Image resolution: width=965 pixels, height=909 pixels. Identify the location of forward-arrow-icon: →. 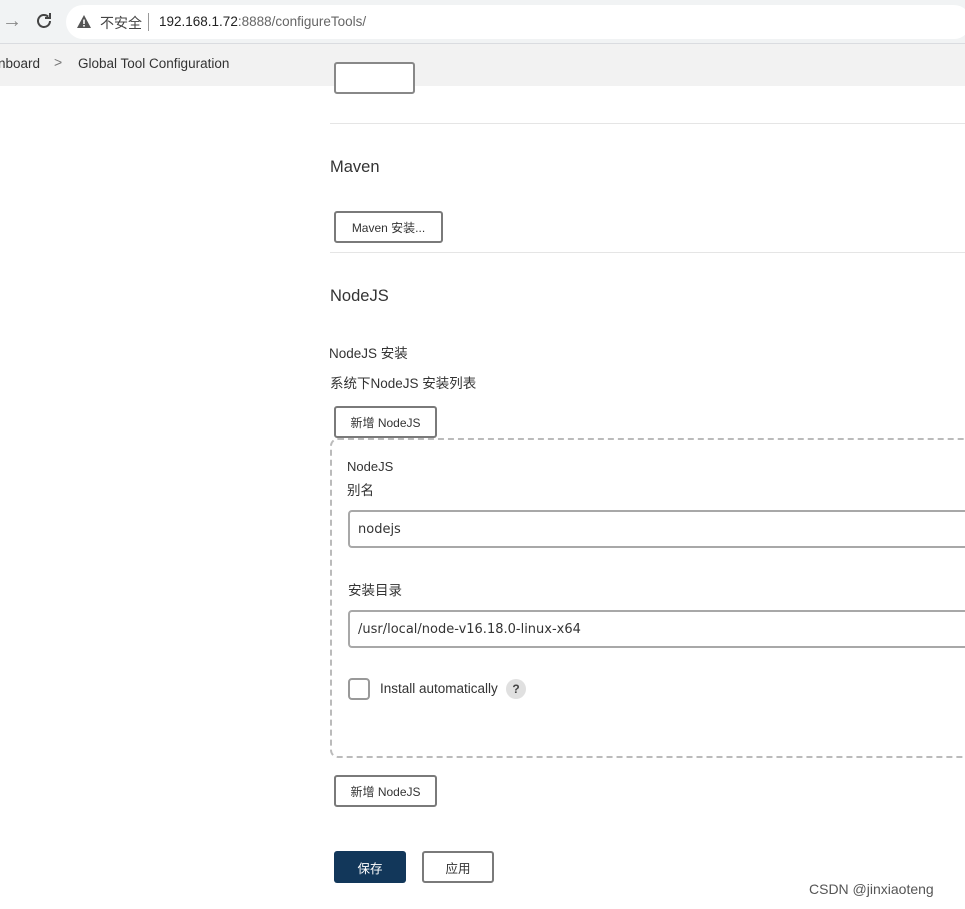
(13, 22).